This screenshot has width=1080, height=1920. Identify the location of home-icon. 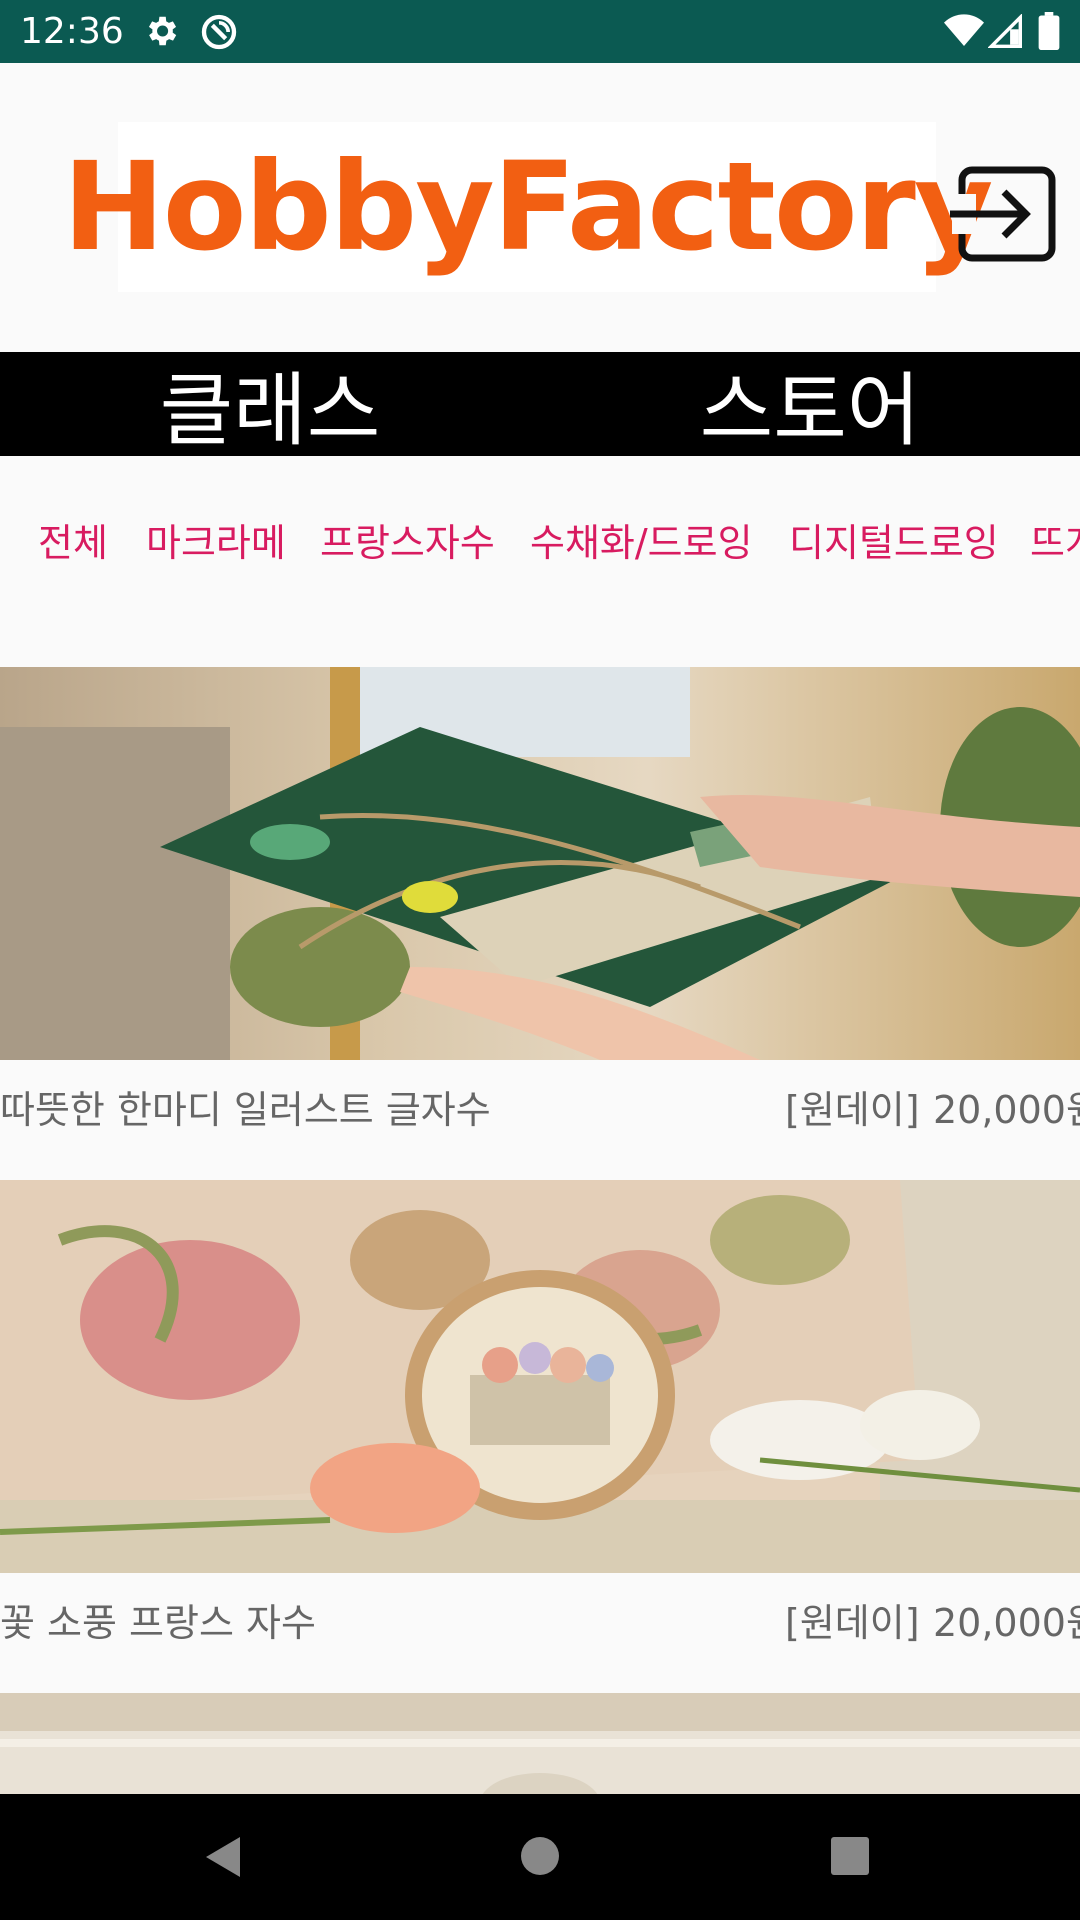
(540, 1856).